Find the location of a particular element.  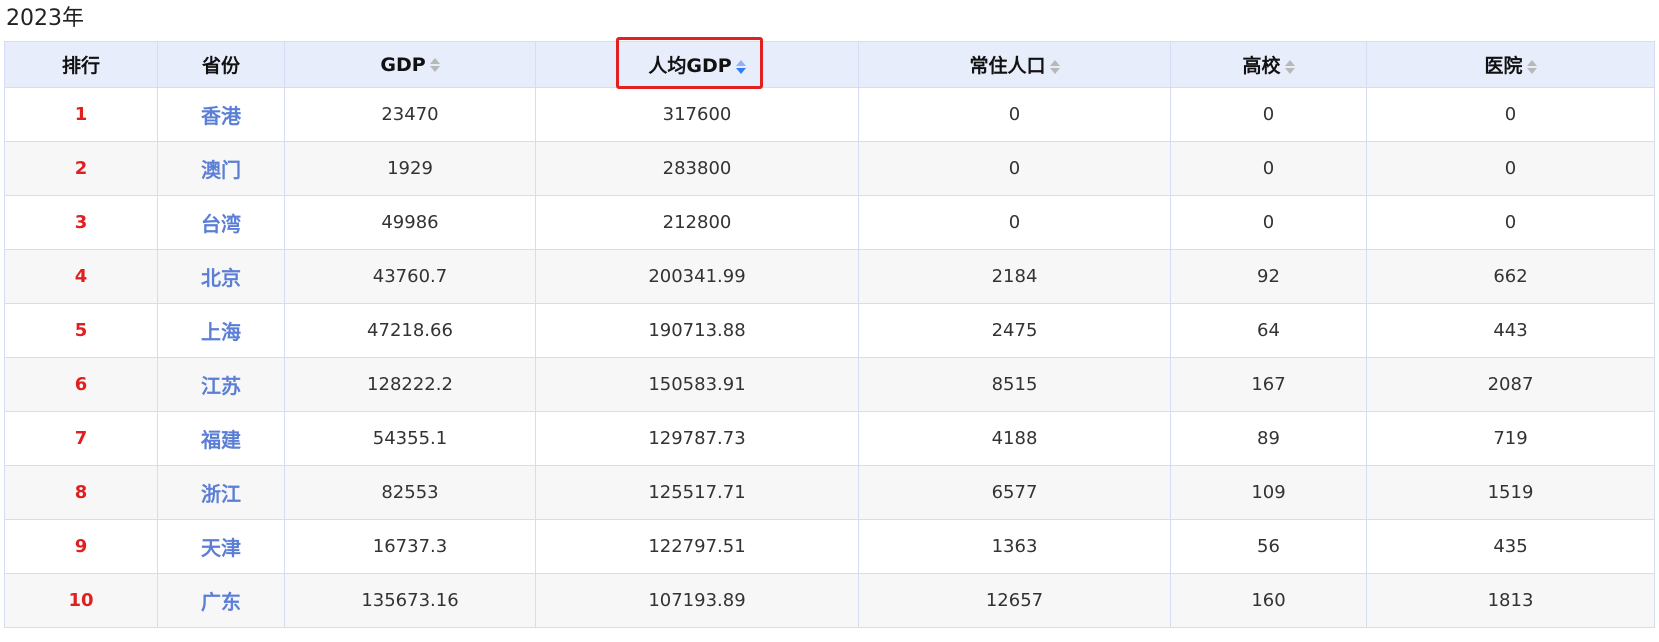

table-row: 10 广东 135673.16 107193.89 12657 160 1813 is located at coordinates (829, 600).